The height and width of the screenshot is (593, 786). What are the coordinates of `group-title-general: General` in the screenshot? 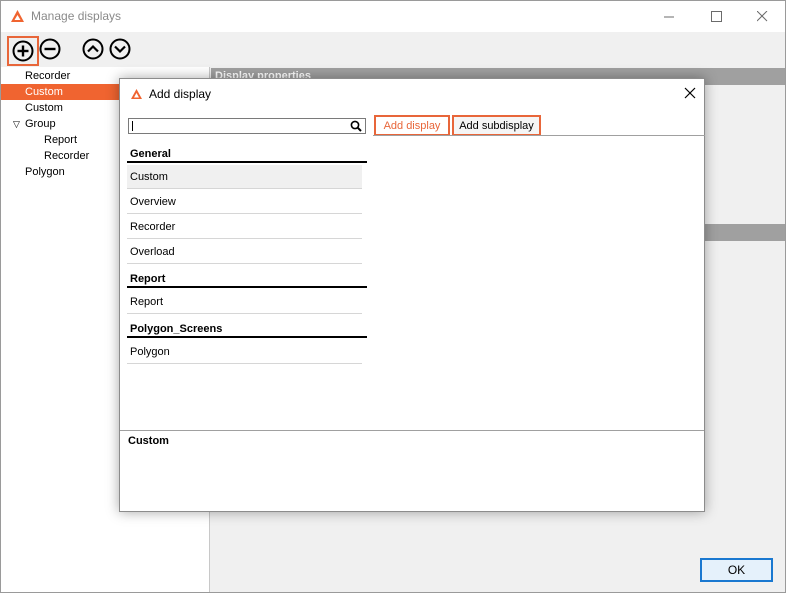 It's located at (247, 154).